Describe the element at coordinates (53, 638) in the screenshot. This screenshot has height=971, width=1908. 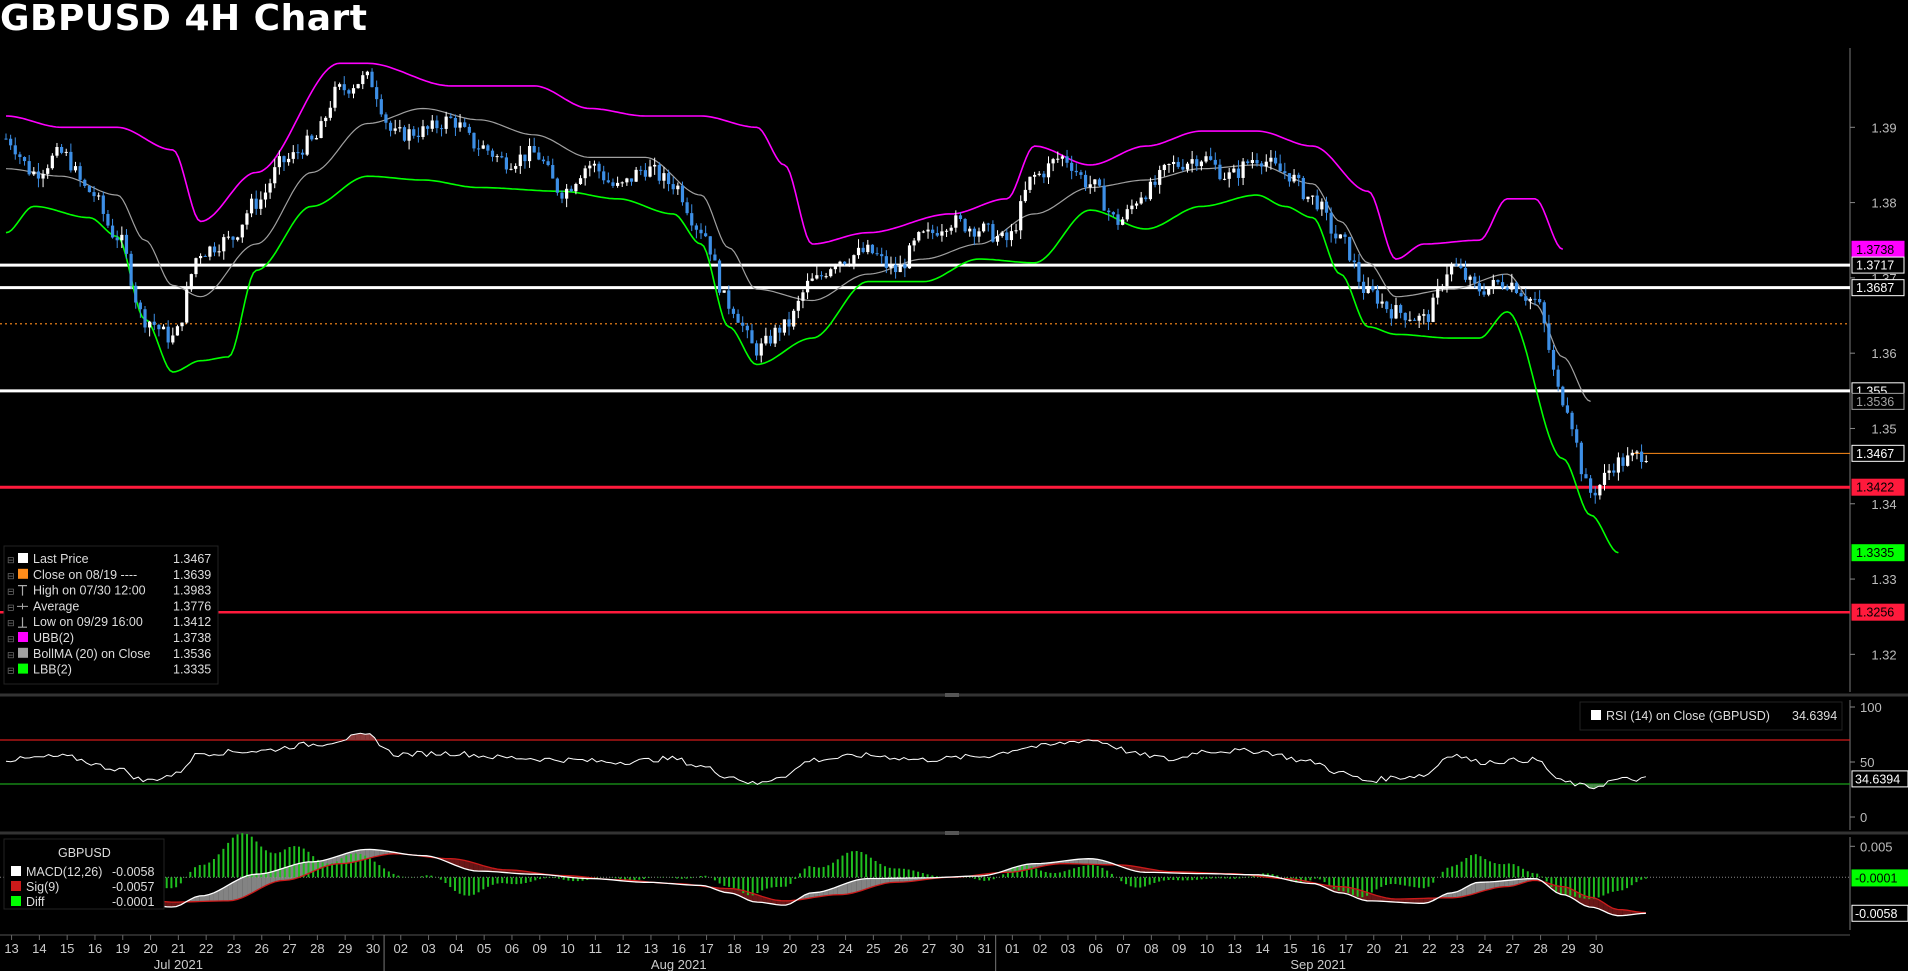
I see `legend-label: UBB(2)` at that location.